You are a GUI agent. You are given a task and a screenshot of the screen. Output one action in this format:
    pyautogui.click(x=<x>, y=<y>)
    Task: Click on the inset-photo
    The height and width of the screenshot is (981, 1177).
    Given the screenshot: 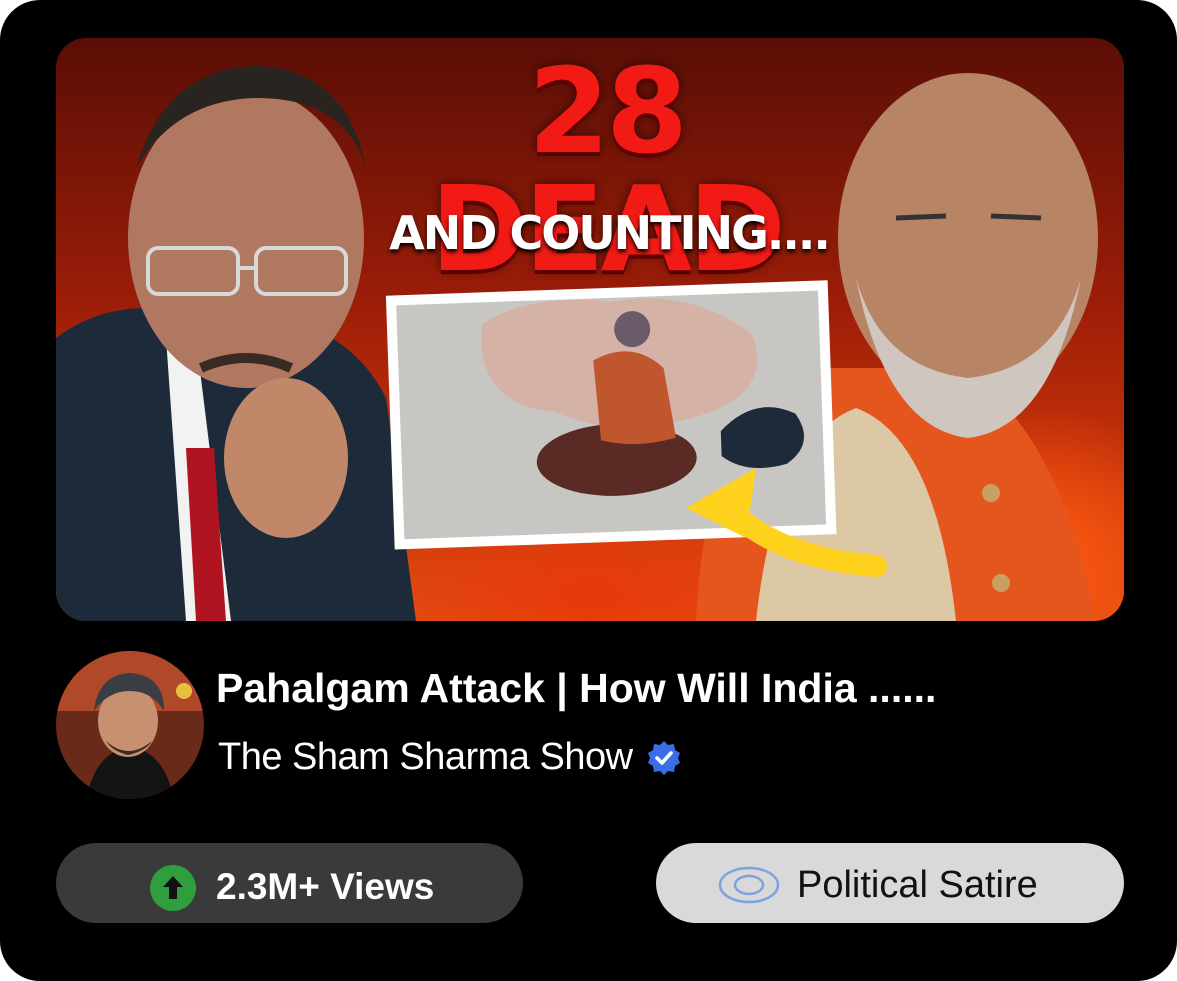 What is the action you would take?
    pyautogui.click(x=611, y=415)
    